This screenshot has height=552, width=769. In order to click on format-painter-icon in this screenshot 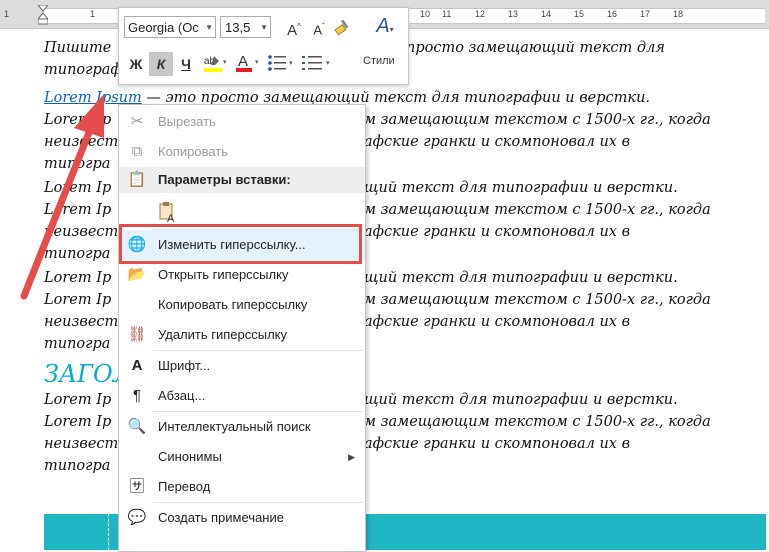, I will do `click(341, 27)`.